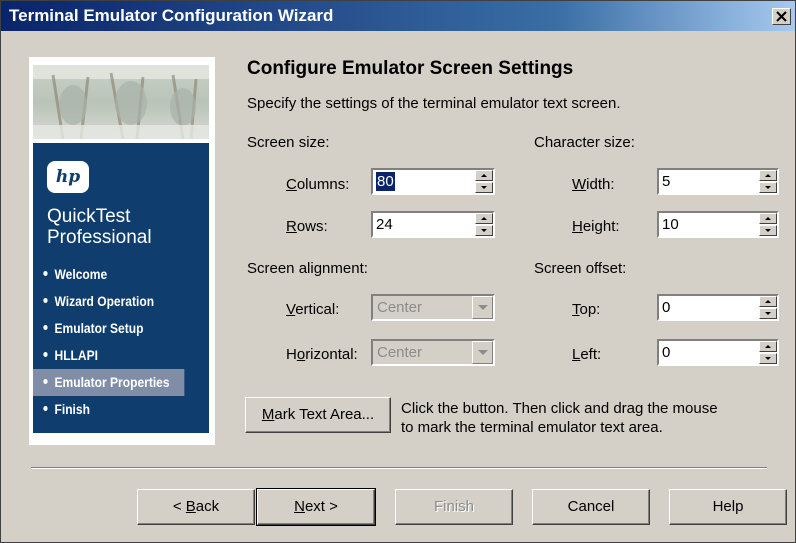 The image size is (796, 543). I want to click on columns-down-button, so click(484, 187).